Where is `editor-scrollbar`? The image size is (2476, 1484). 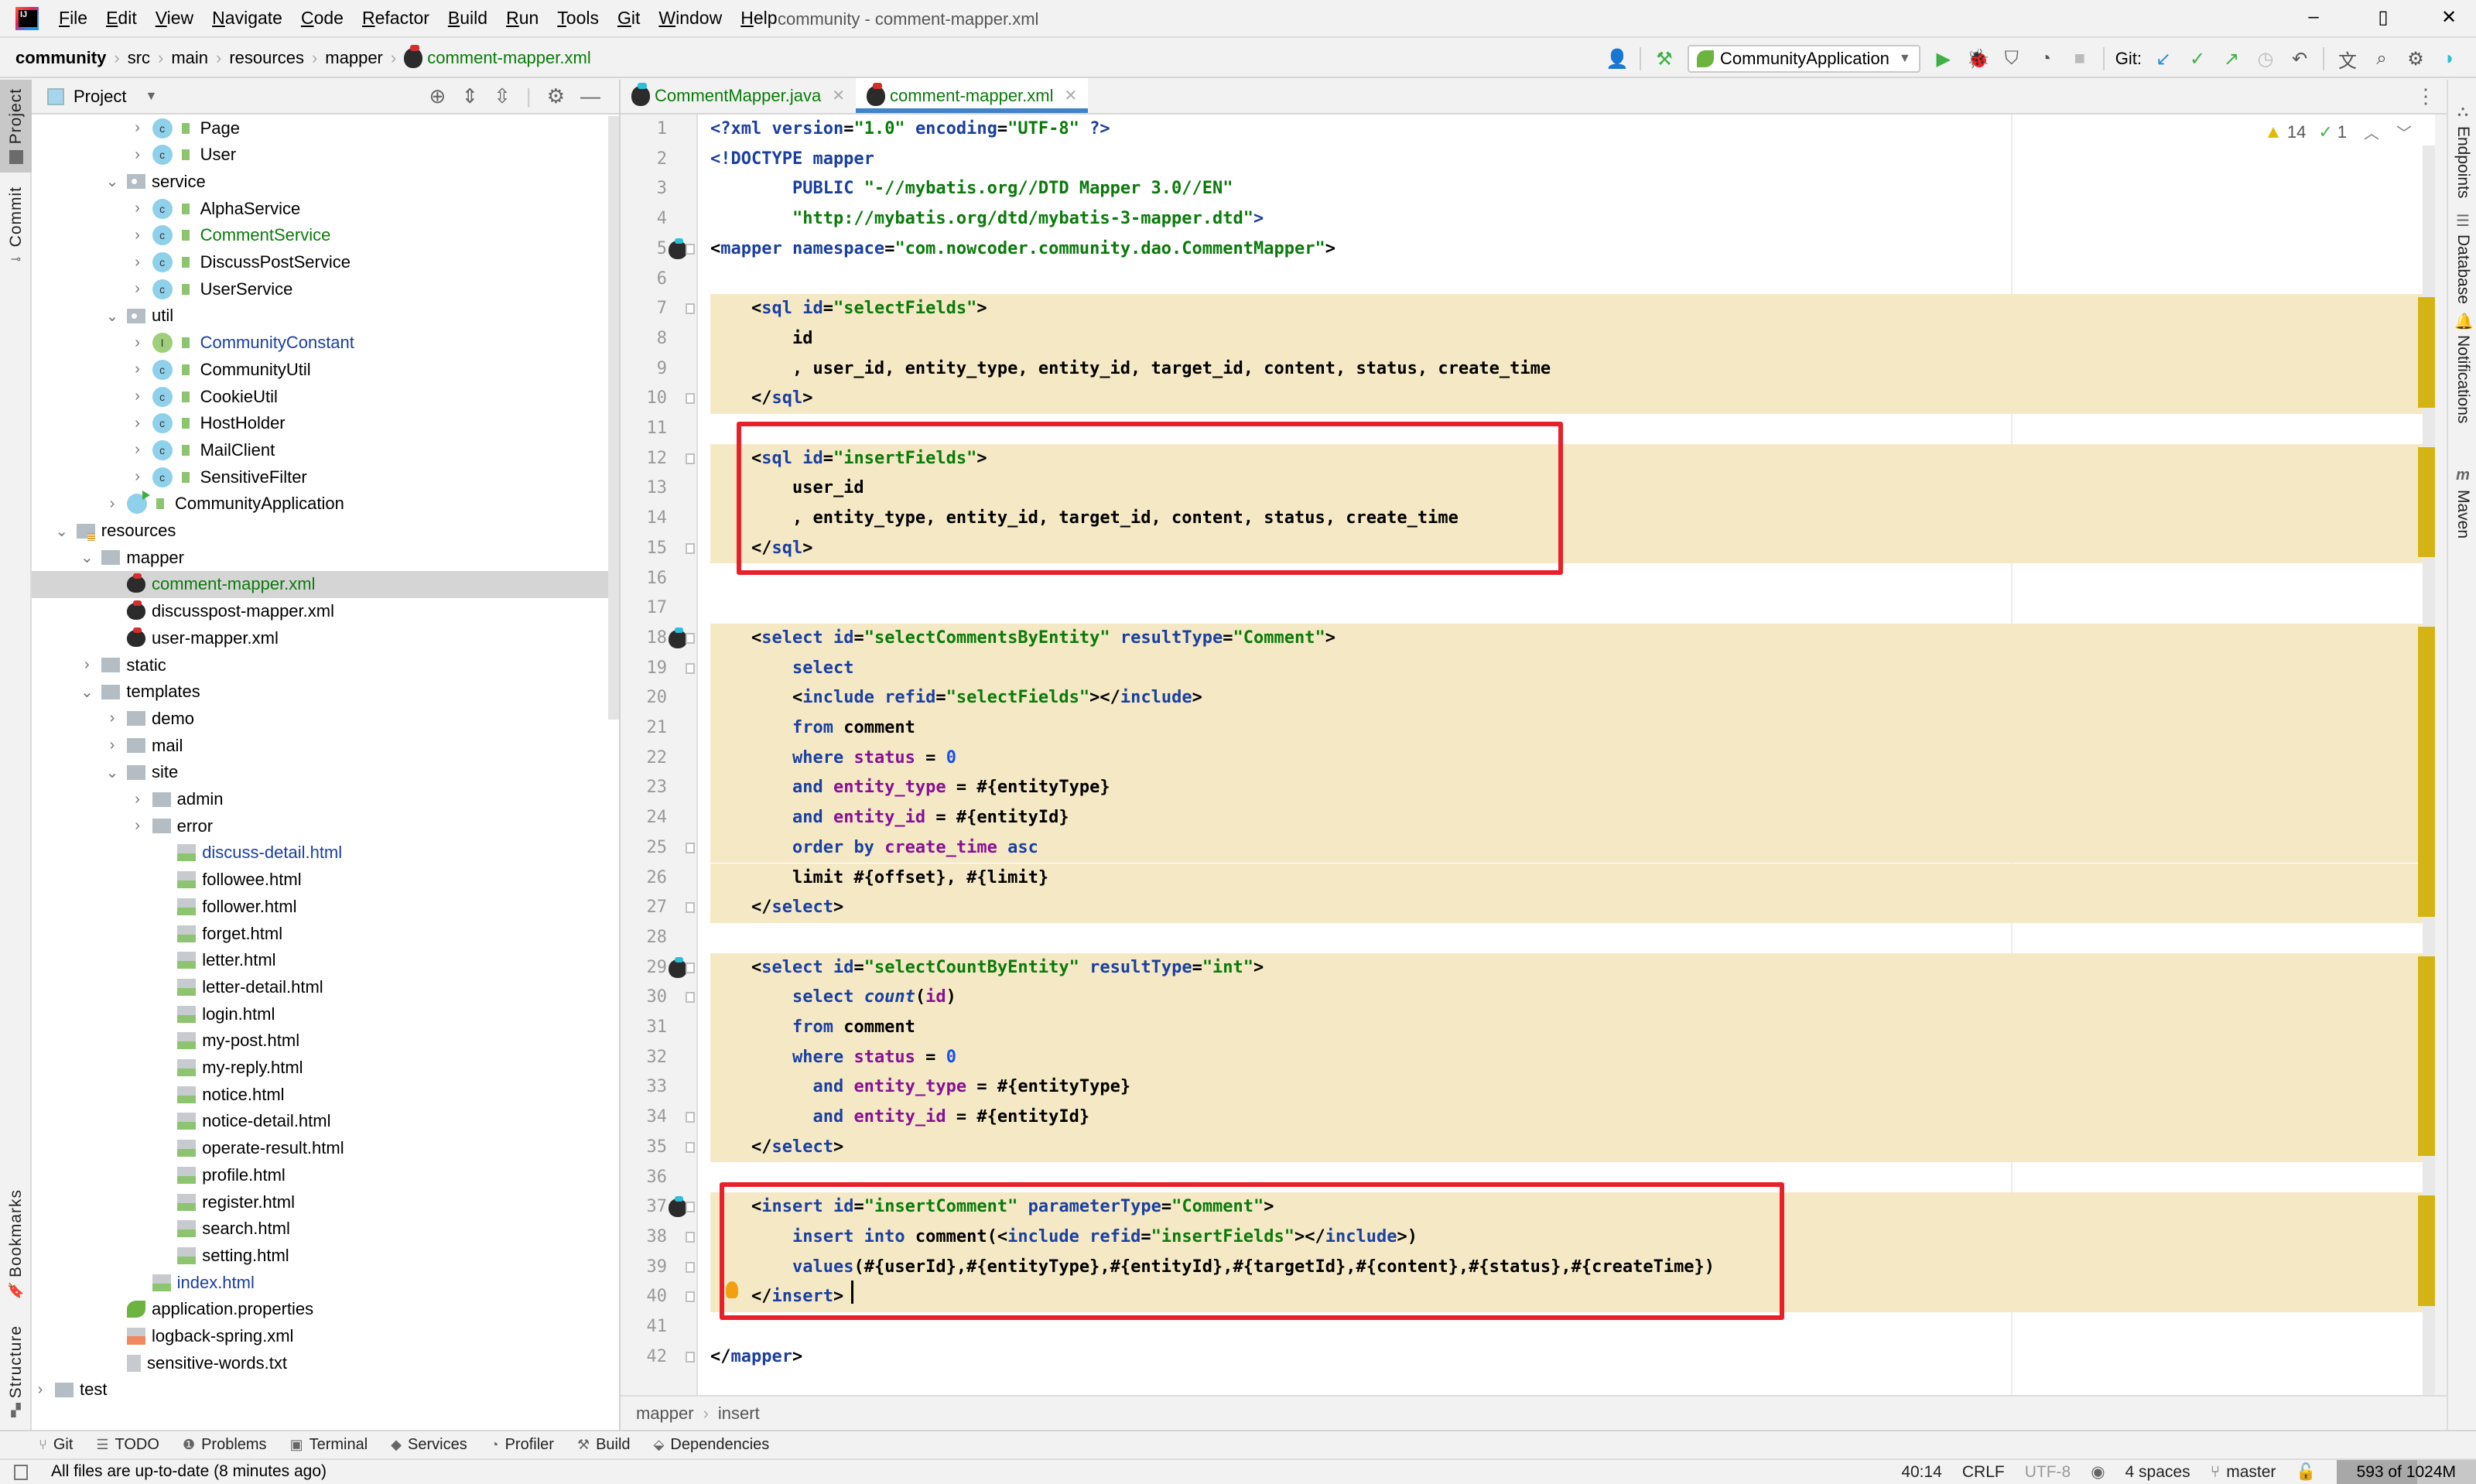
editor-scrollbar is located at coordinates (2426, 770).